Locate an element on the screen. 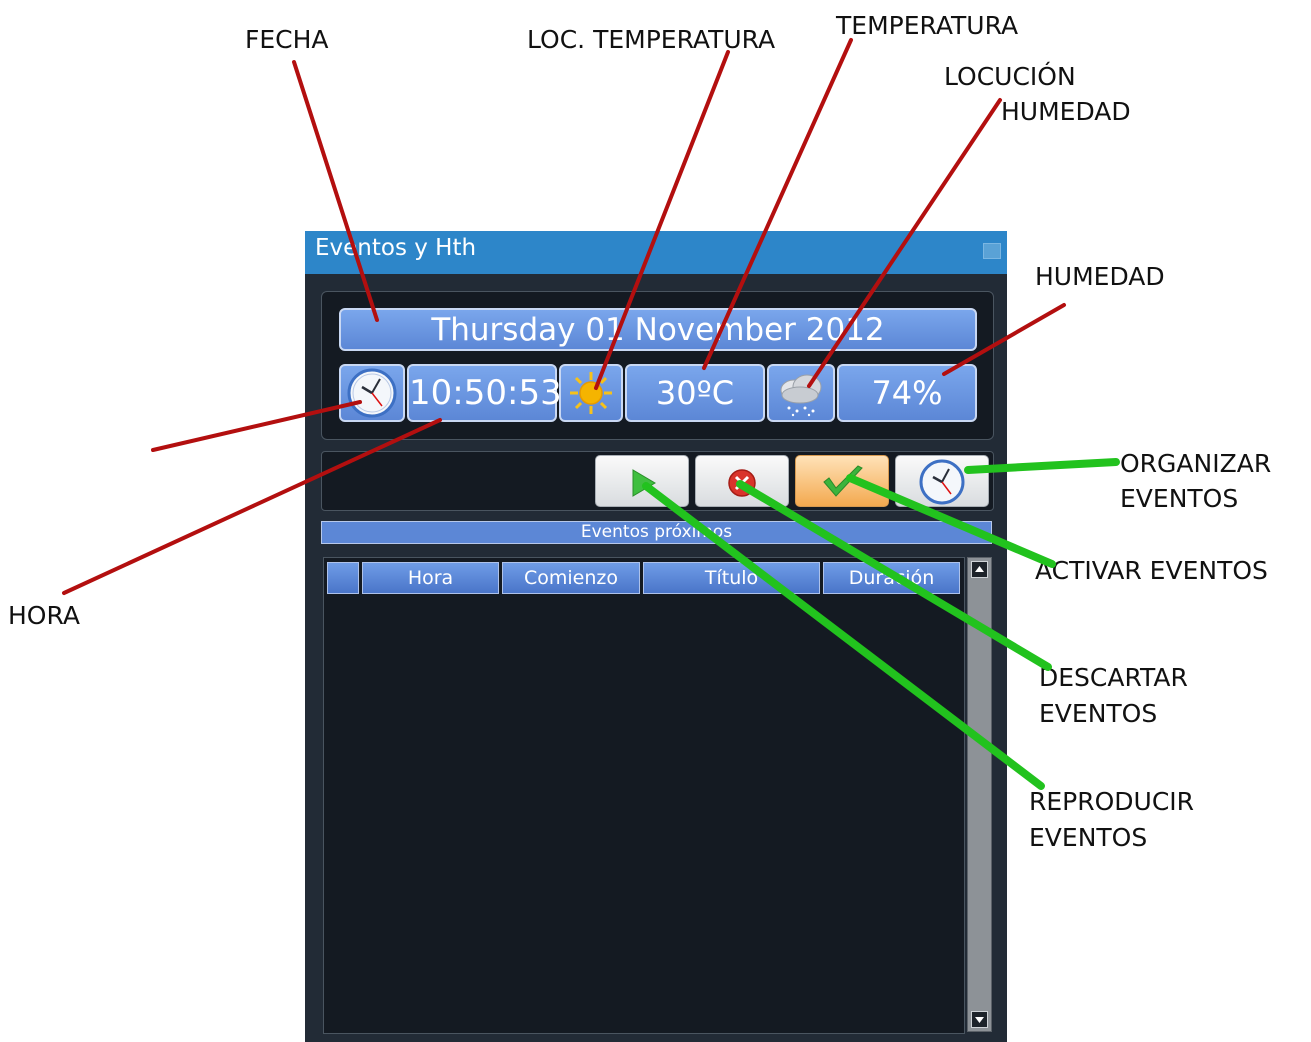 Image resolution: width=1311 pixels, height=1042 pixels. clock-cell is located at coordinates (372, 393).